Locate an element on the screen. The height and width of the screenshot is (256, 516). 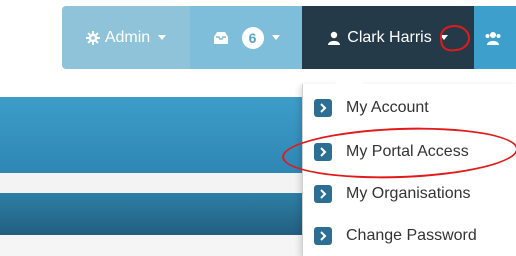
menu-item-label: My Account is located at coordinates (387, 107).